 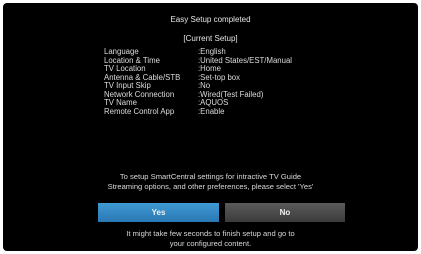 What do you see at coordinates (139, 111) in the screenshot?
I see `setting-label: Remote Control App` at bounding box center [139, 111].